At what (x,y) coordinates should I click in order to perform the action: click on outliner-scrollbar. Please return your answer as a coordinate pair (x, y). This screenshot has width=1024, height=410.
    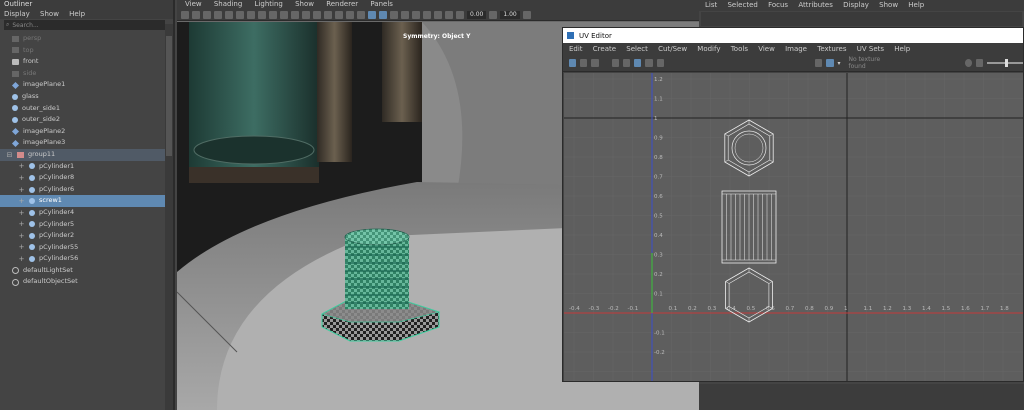
    Looking at the image, I should click on (169, 217).